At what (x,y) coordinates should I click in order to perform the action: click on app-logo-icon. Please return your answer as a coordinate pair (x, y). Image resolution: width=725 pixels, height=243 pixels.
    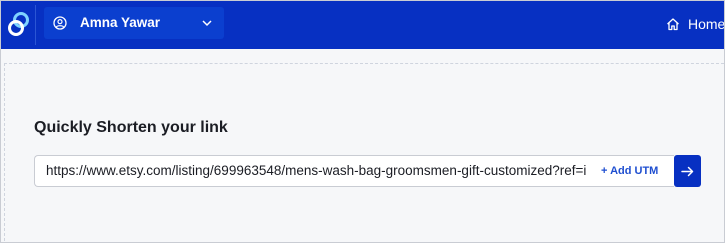
    Looking at the image, I should click on (19, 24).